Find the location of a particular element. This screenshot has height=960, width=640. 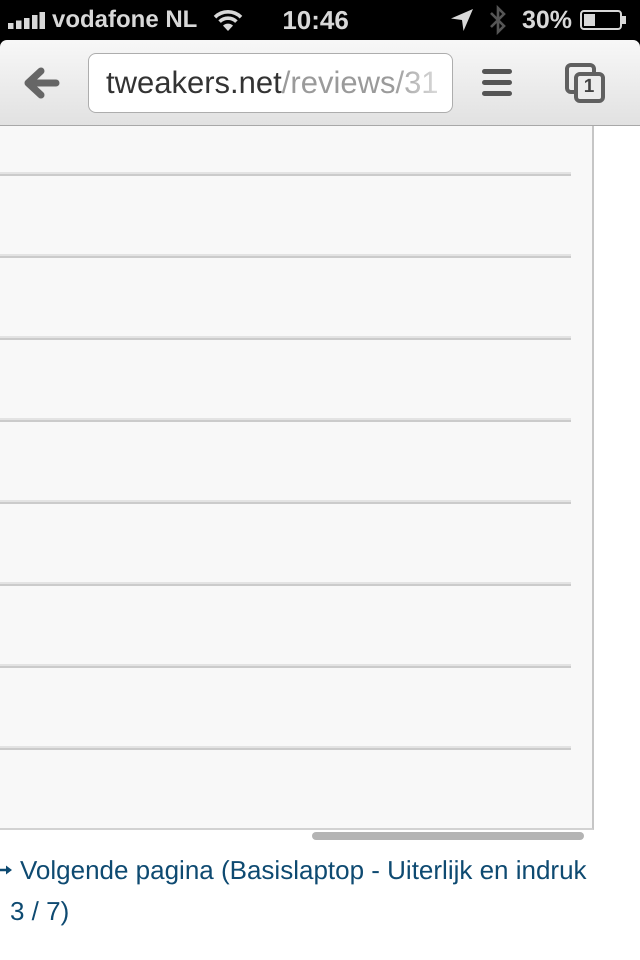

back-button is located at coordinates (42, 82).